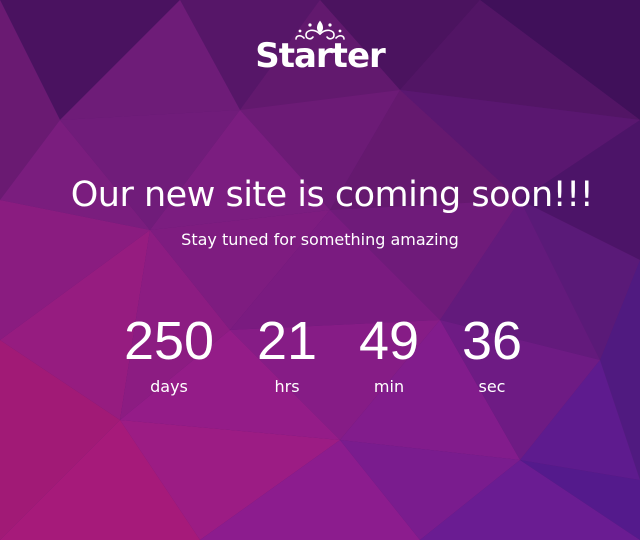 The width and height of the screenshot is (640, 540). I want to click on countdown-seconds-value: 36, so click(492, 341).